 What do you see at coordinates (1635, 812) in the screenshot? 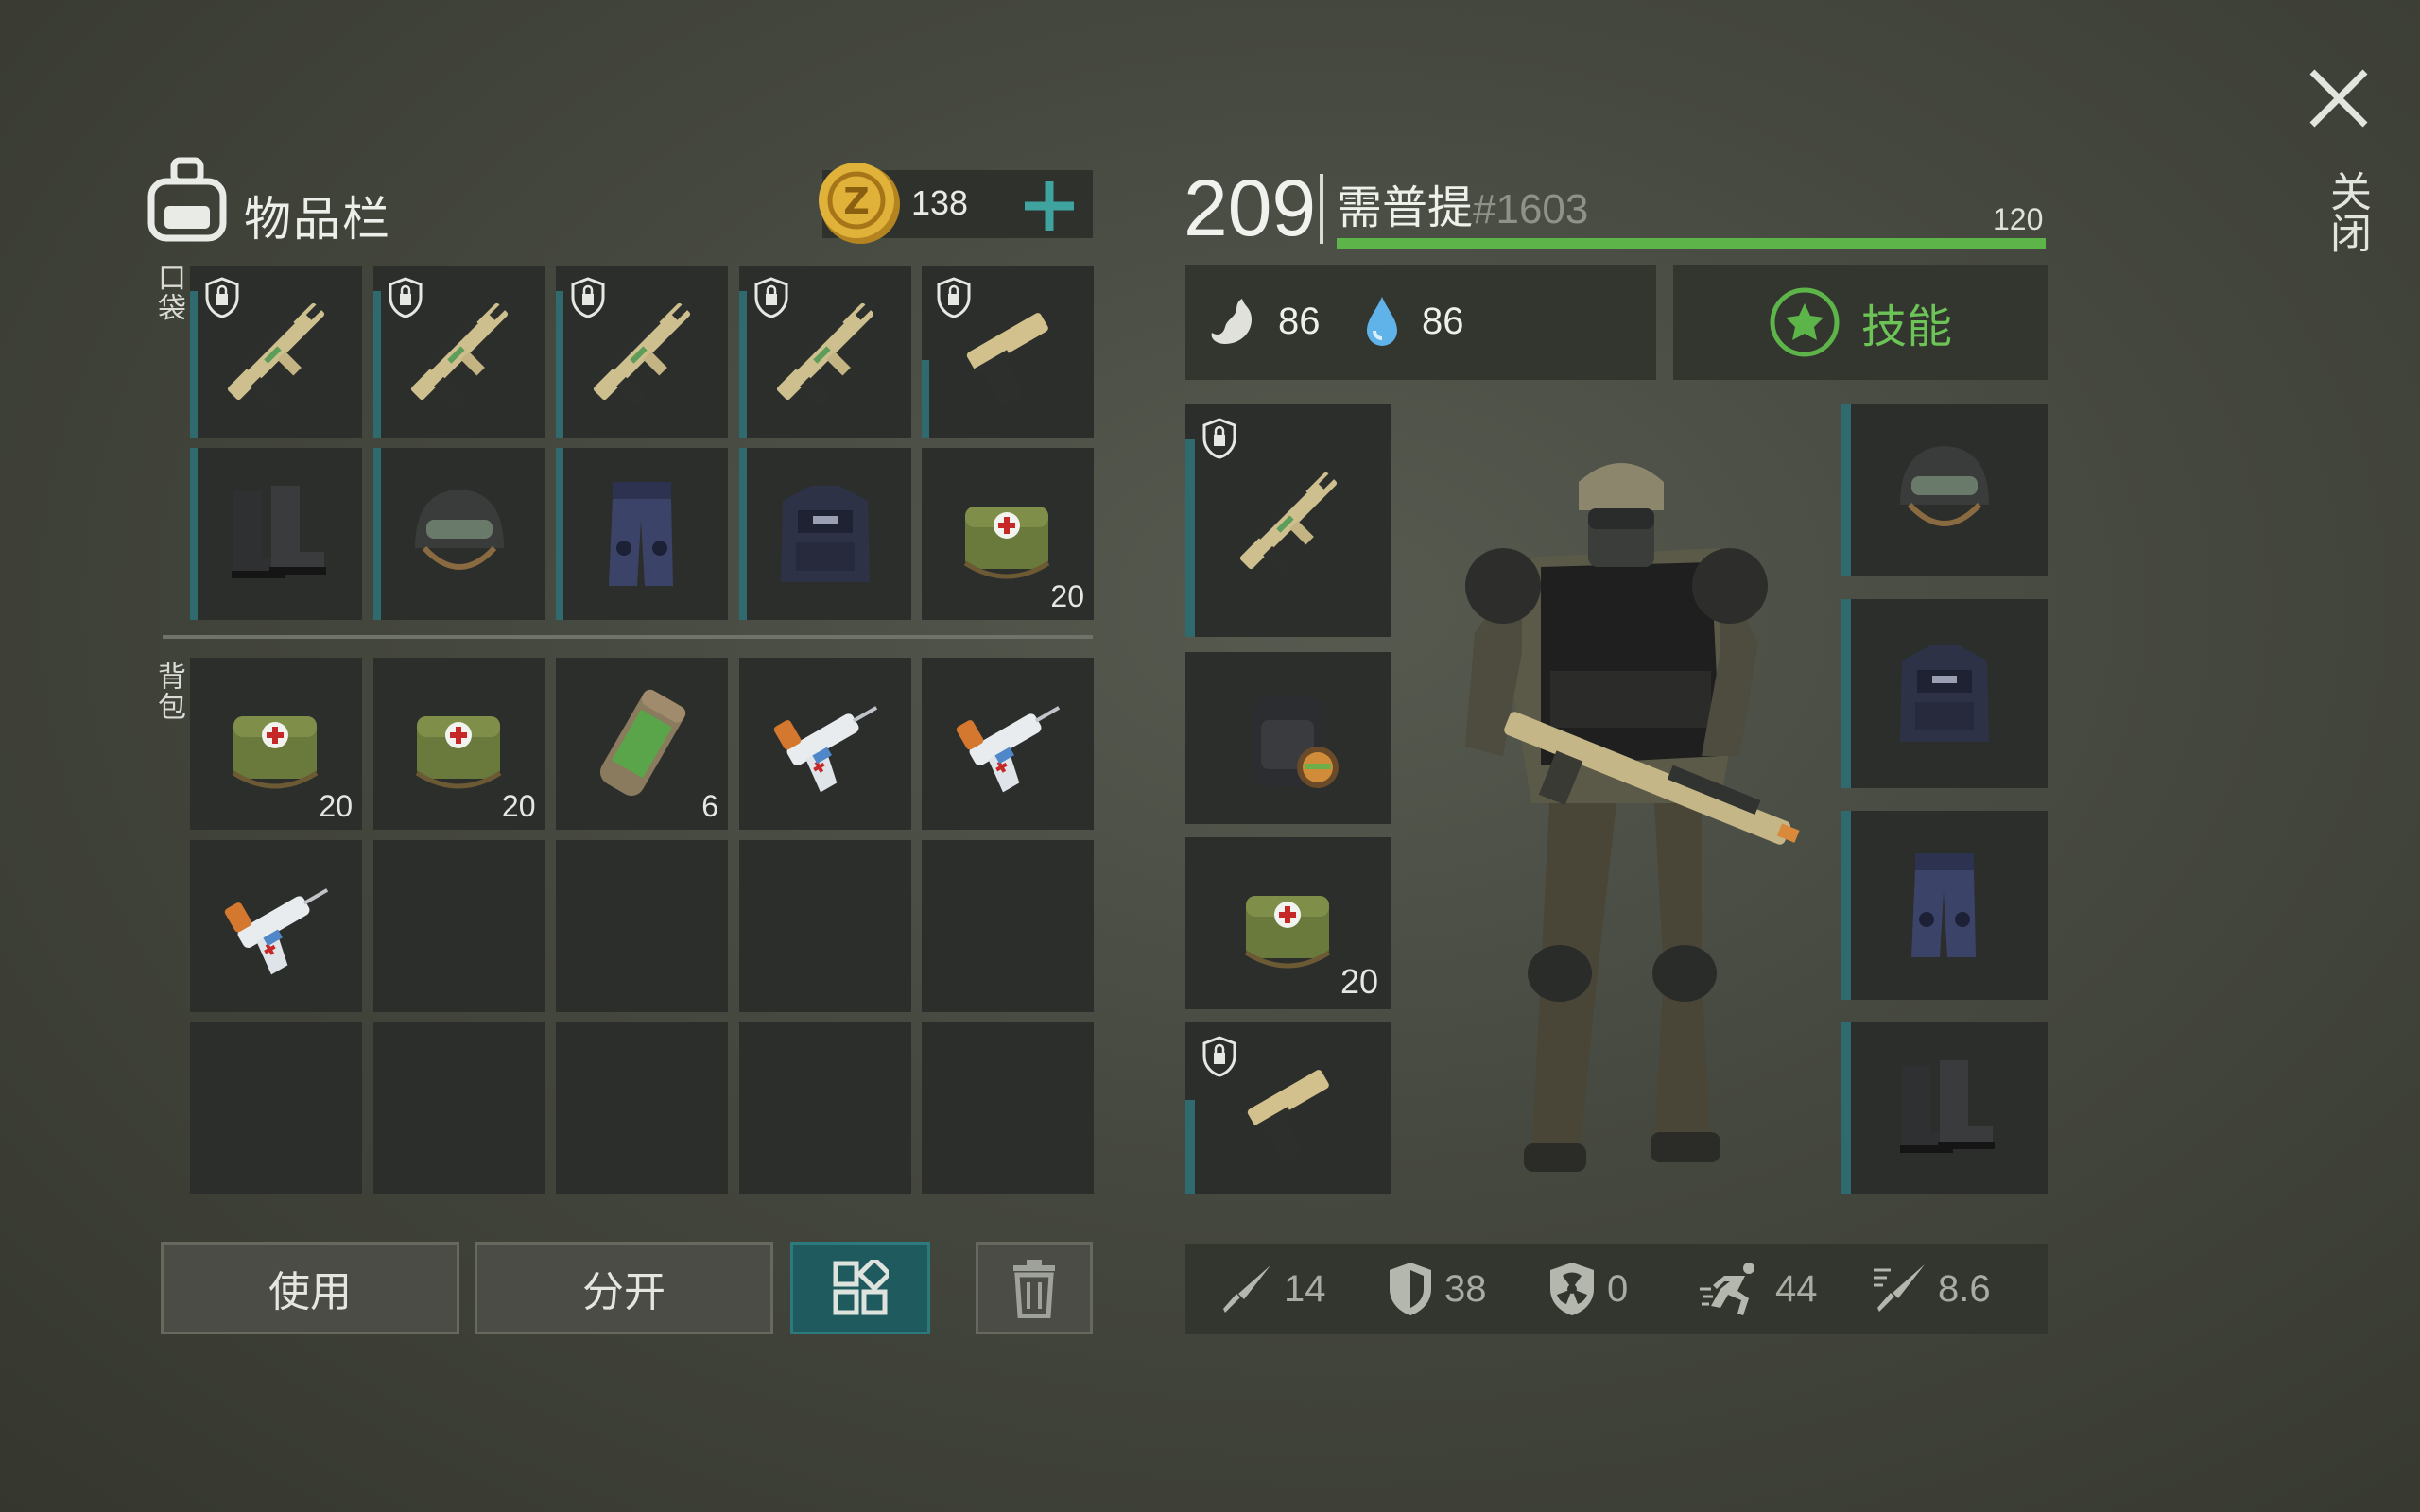
I see `character-model` at bounding box center [1635, 812].